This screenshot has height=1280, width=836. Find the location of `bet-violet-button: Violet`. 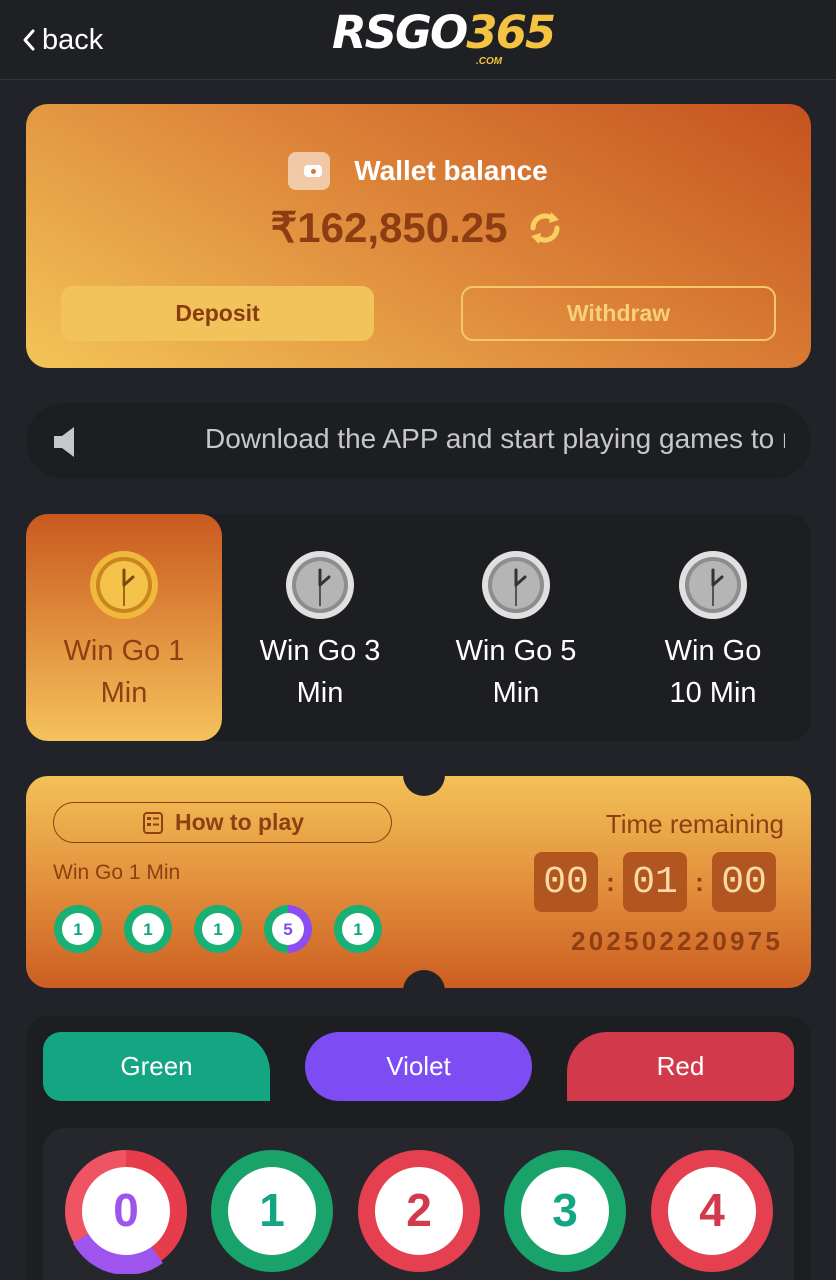

bet-violet-button: Violet is located at coordinates (418, 1066).